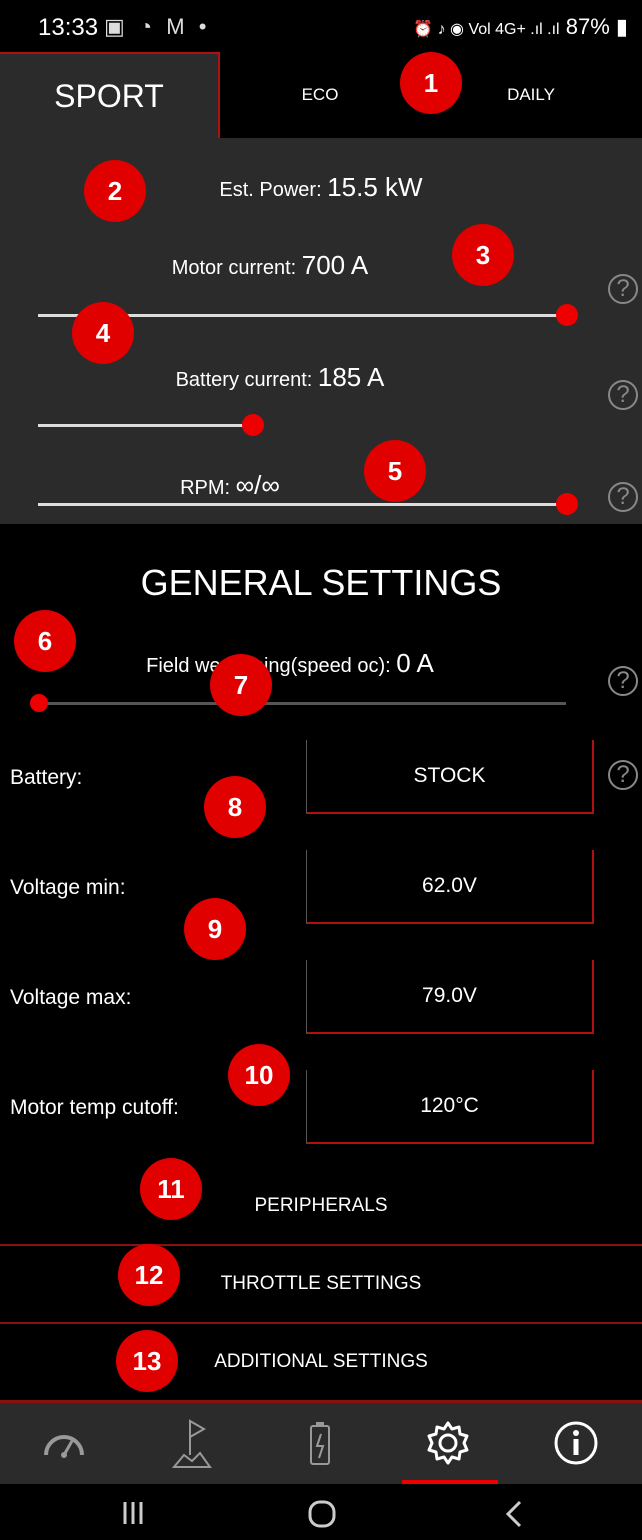 Image resolution: width=642 pixels, height=1540 pixels. What do you see at coordinates (133, 1514) in the screenshot?
I see `recent-apps-icon` at bounding box center [133, 1514].